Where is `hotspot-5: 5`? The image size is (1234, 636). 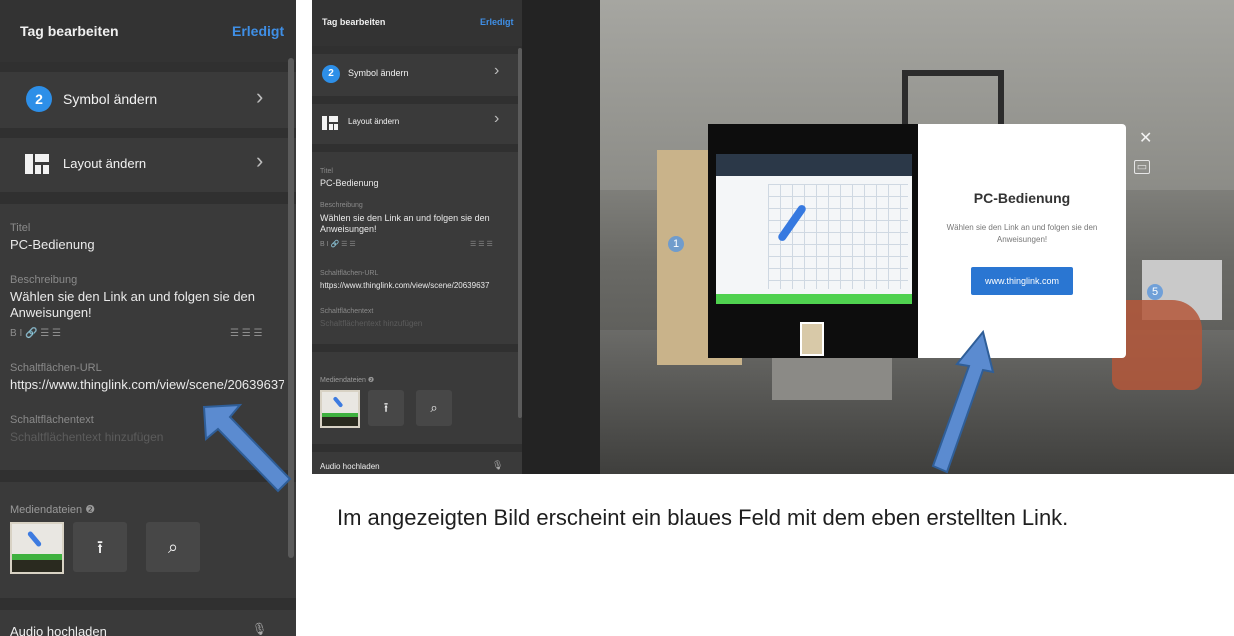
hotspot-5: 5 is located at coordinates (1155, 292).